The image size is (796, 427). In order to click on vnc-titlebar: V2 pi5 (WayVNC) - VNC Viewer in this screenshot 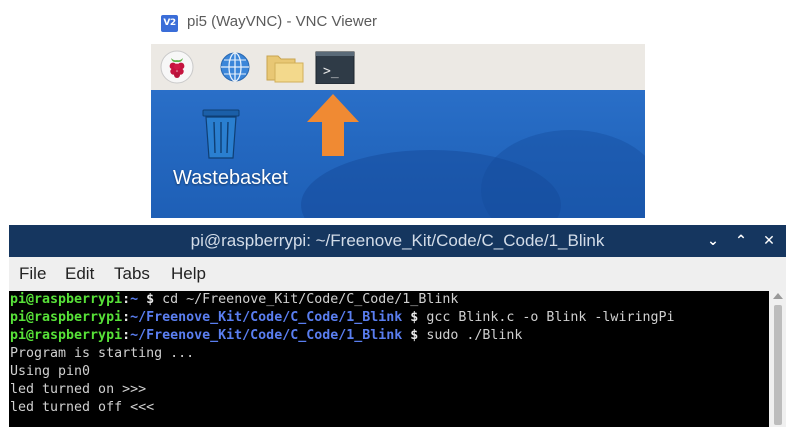, I will do `click(398, 22)`.